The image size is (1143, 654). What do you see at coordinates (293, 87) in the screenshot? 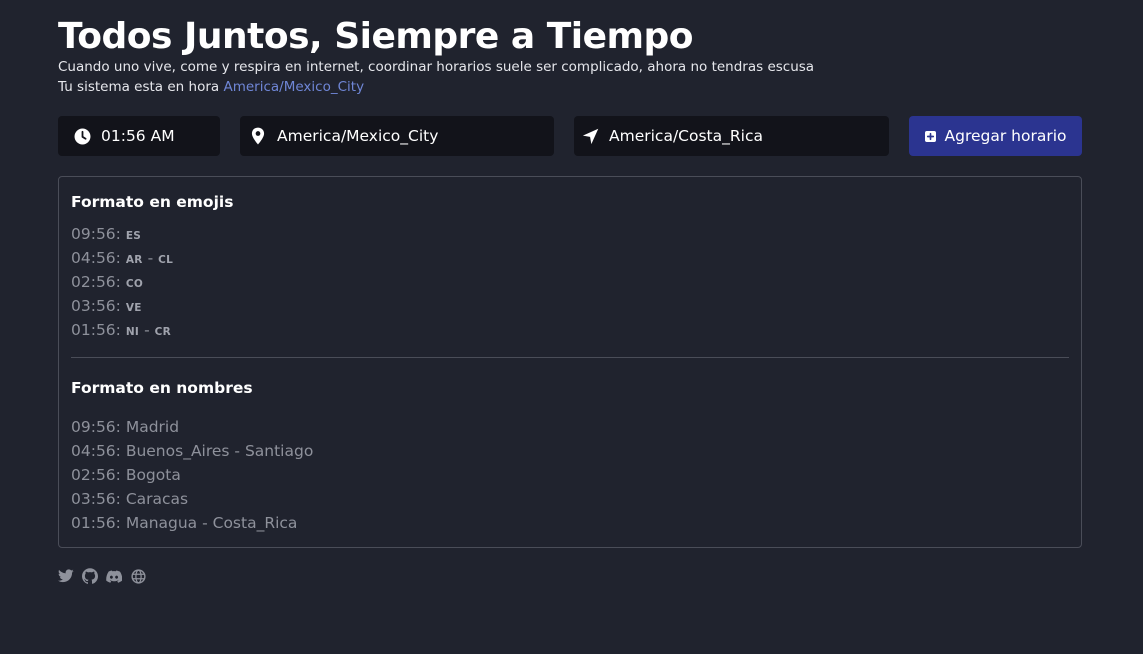
I see `system-timezone-link: America/Mexico_City` at bounding box center [293, 87].